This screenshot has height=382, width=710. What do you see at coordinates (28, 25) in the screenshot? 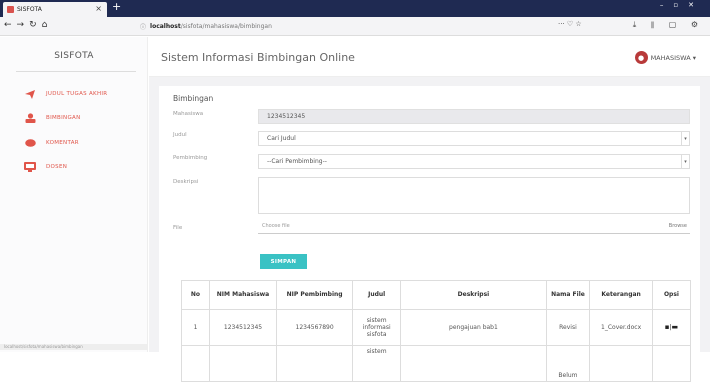
I see `nav-buttons: ←→↻⌂` at bounding box center [28, 25].